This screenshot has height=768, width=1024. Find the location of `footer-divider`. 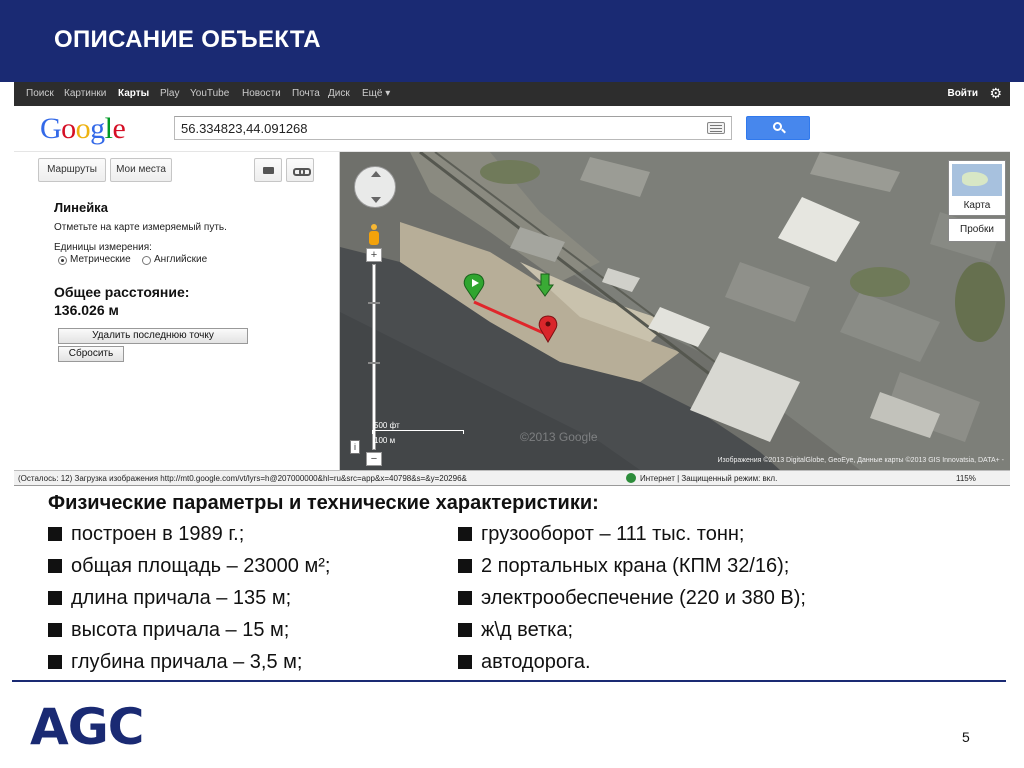

footer-divider is located at coordinates (509, 681).